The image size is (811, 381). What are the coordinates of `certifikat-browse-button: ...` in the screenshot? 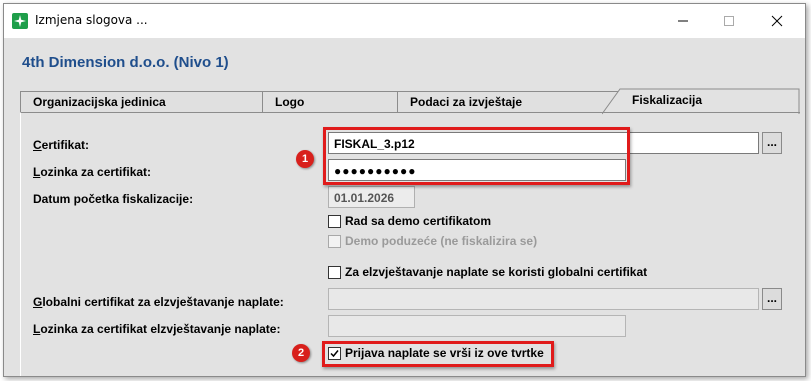 It's located at (772, 143).